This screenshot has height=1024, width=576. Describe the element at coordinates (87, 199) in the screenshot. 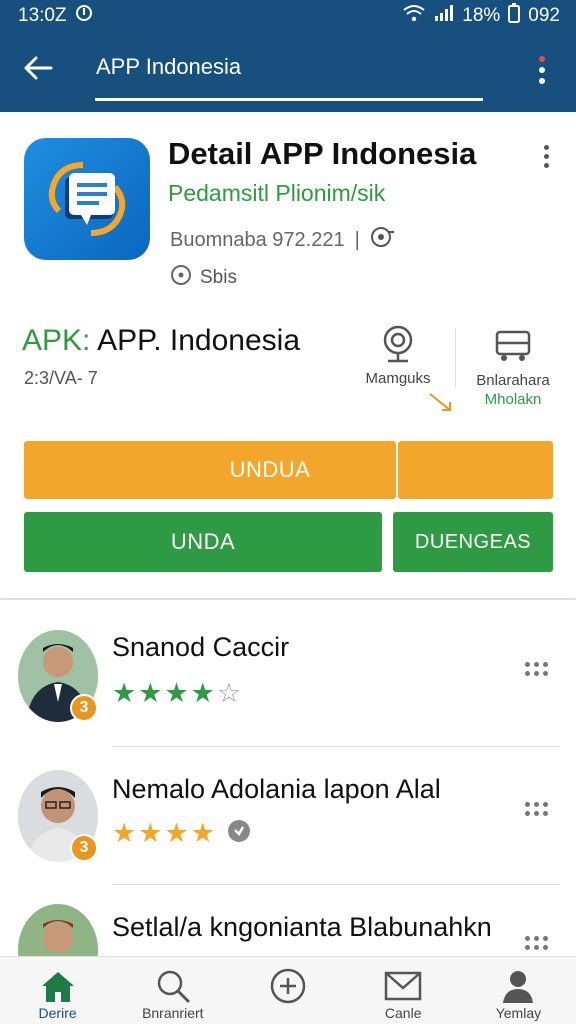

I see `app-icon` at that location.